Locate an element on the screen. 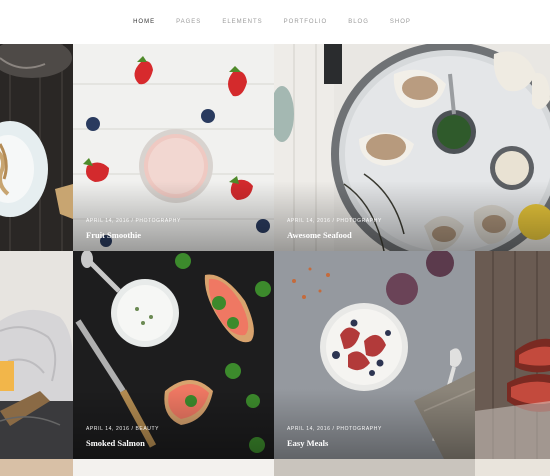 The image size is (550, 476). tile-row3-a is located at coordinates (36, 467).